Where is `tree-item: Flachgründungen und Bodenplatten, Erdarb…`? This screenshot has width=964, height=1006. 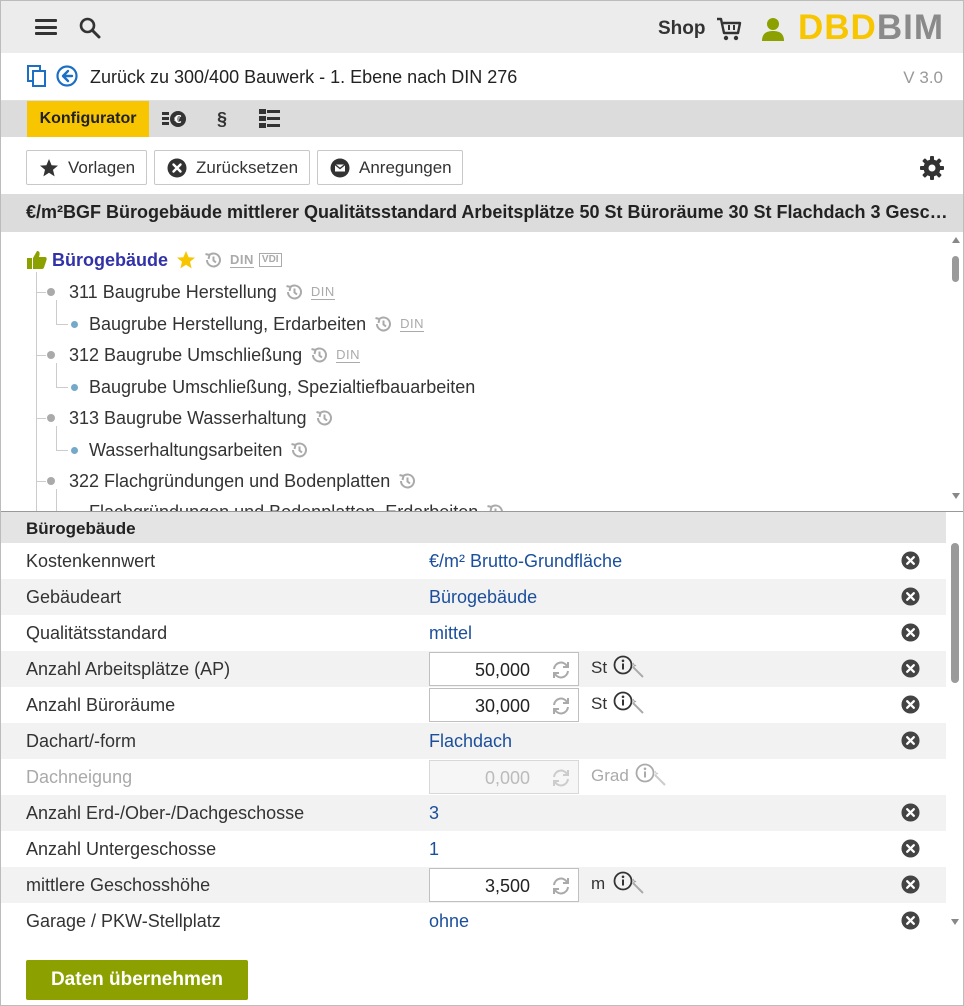 tree-item: Flachgründungen und Bodenplatten, Erdarb… is located at coordinates (297, 505).